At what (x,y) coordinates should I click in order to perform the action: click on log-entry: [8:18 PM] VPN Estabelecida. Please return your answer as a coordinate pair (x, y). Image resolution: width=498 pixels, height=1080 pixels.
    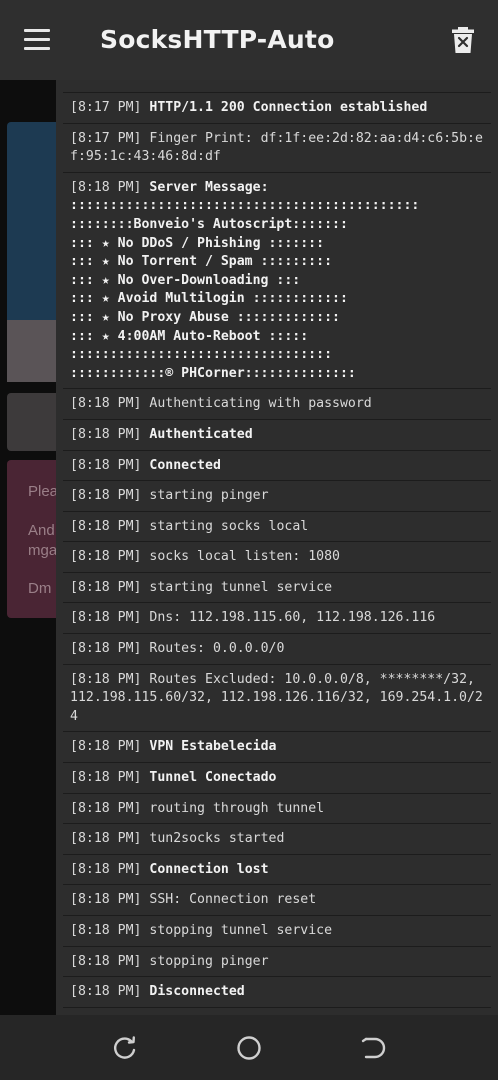
    Looking at the image, I should click on (277, 748).